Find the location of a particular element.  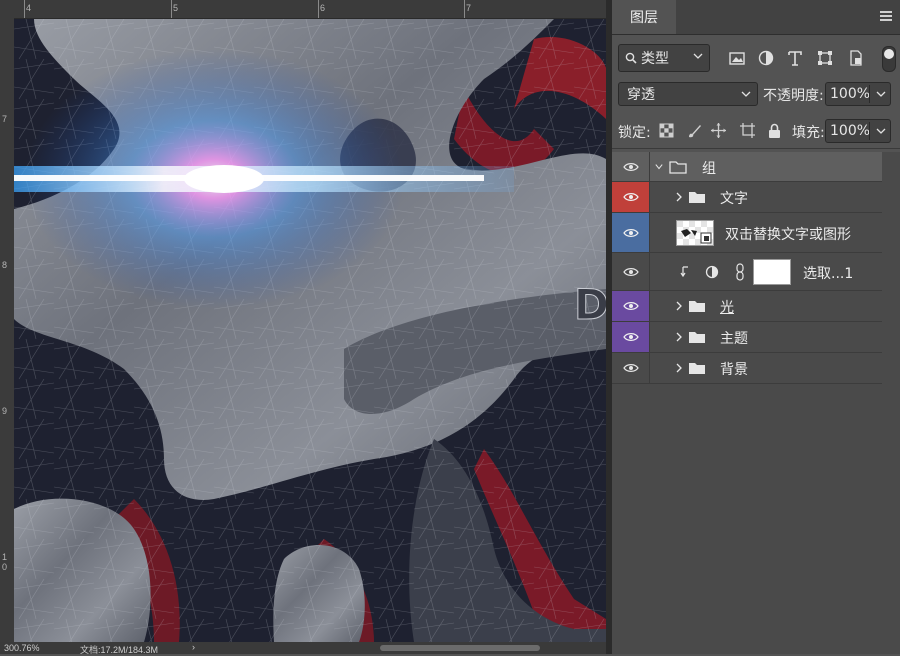

ruler-number: 9 is located at coordinates (5, 411).